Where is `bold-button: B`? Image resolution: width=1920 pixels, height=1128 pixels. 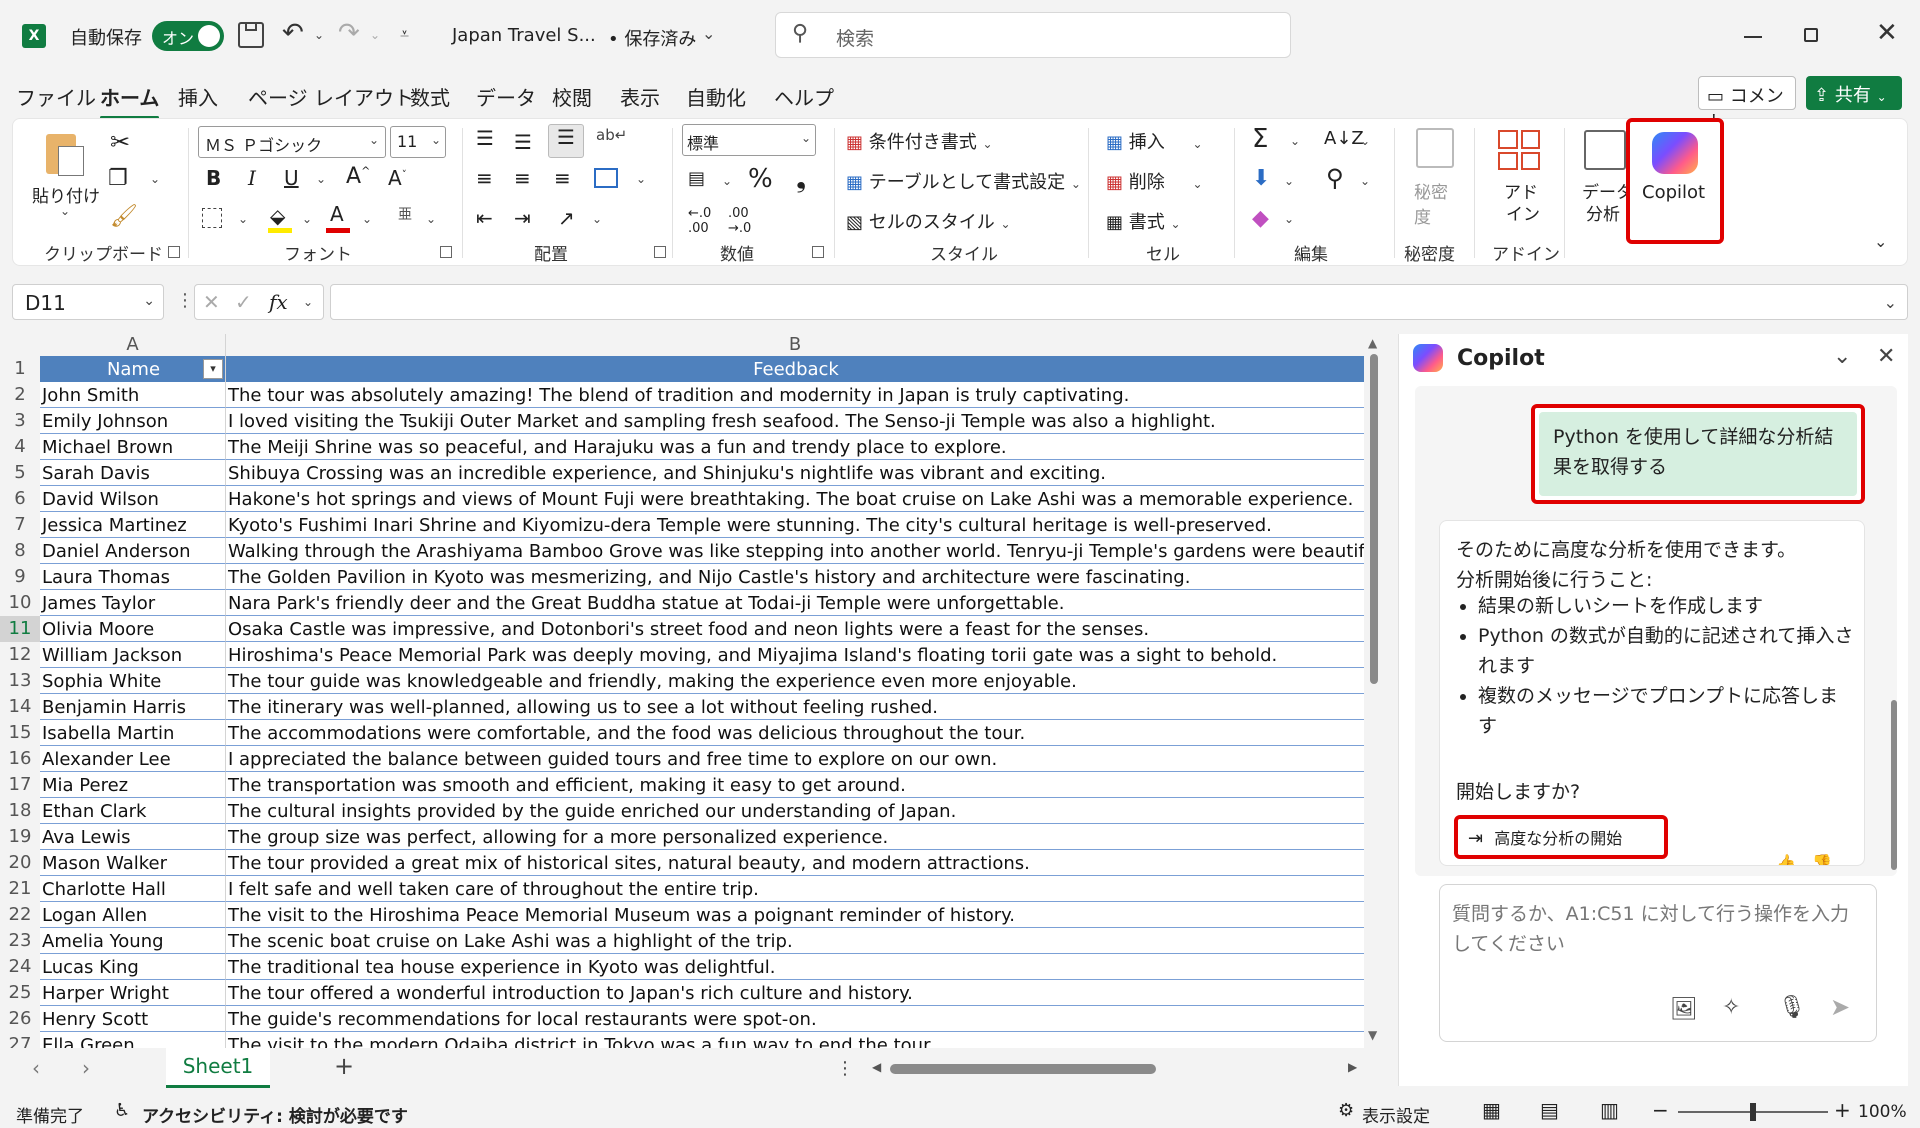
bold-button: B is located at coordinates (213, 178).